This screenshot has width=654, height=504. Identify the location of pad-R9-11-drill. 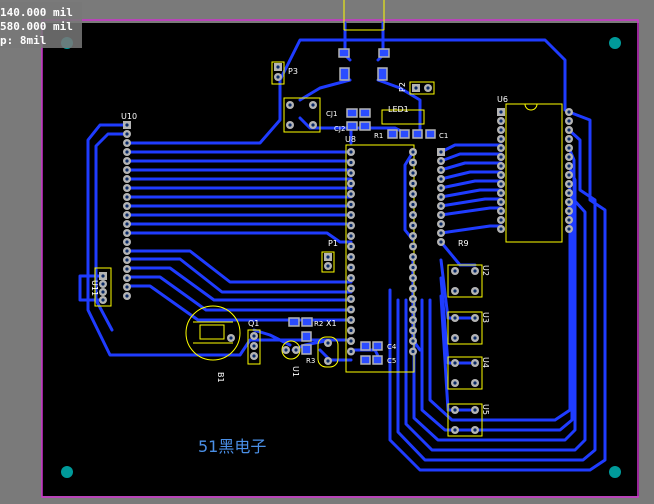
(441, 242).